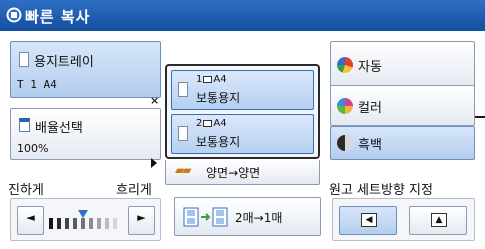 The image size is (485, 249). I want to click on orientation-control: ◀ ▲, so click(403, 219).